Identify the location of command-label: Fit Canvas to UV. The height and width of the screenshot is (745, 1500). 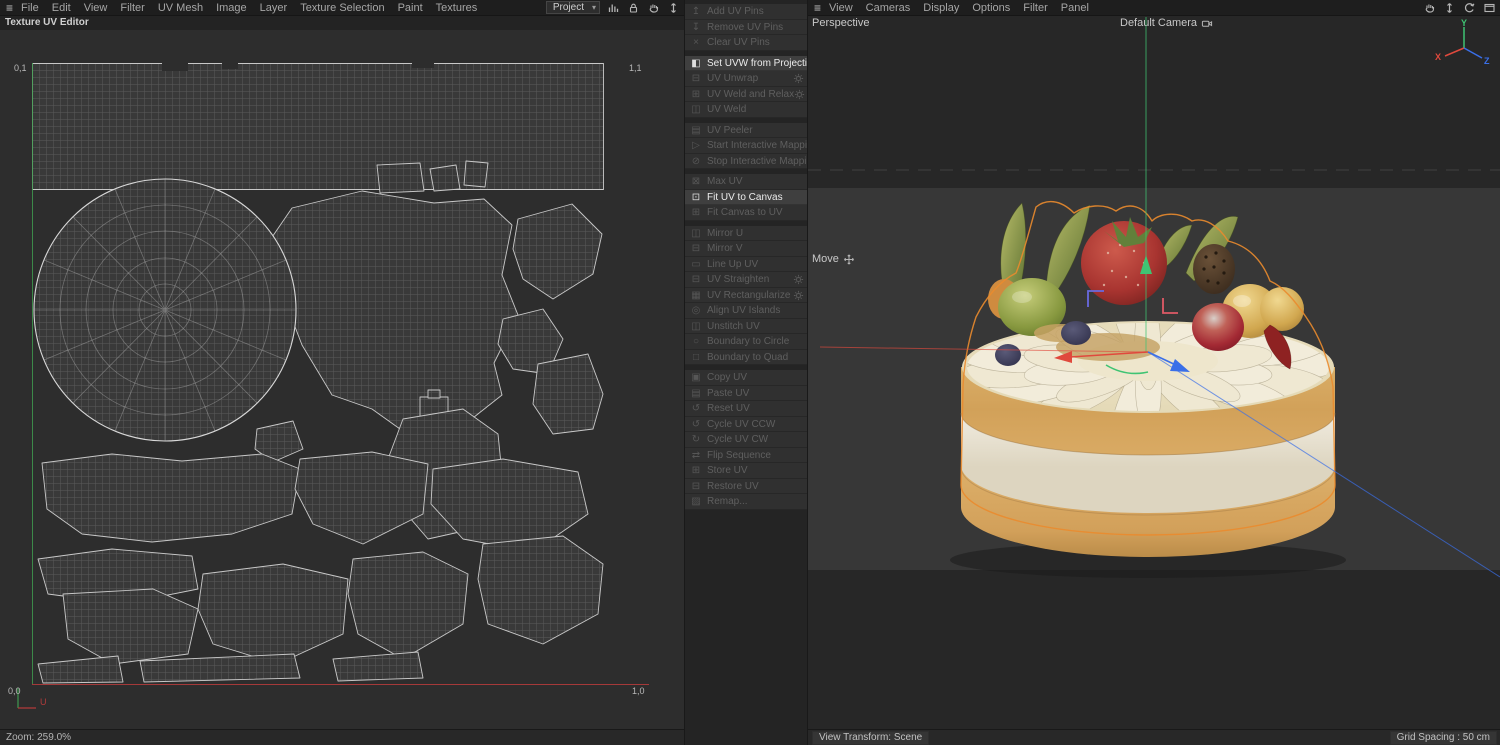
(745, 213).